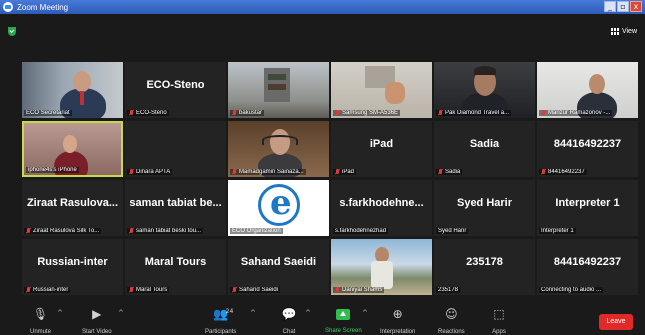 The width and height of the screenshot is (645, 335). Describe the element at coordinates (484, 203) in the screenshot. I see `participant-display-name: Syed Harir` at that location.